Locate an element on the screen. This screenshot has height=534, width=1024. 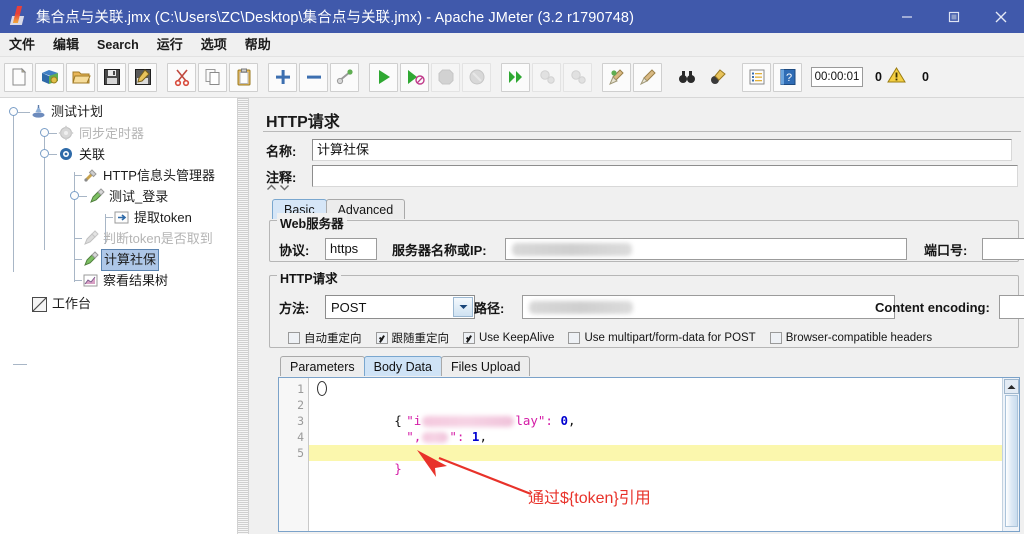
shutdown-circle-icon is located at coordinates (476, 77).